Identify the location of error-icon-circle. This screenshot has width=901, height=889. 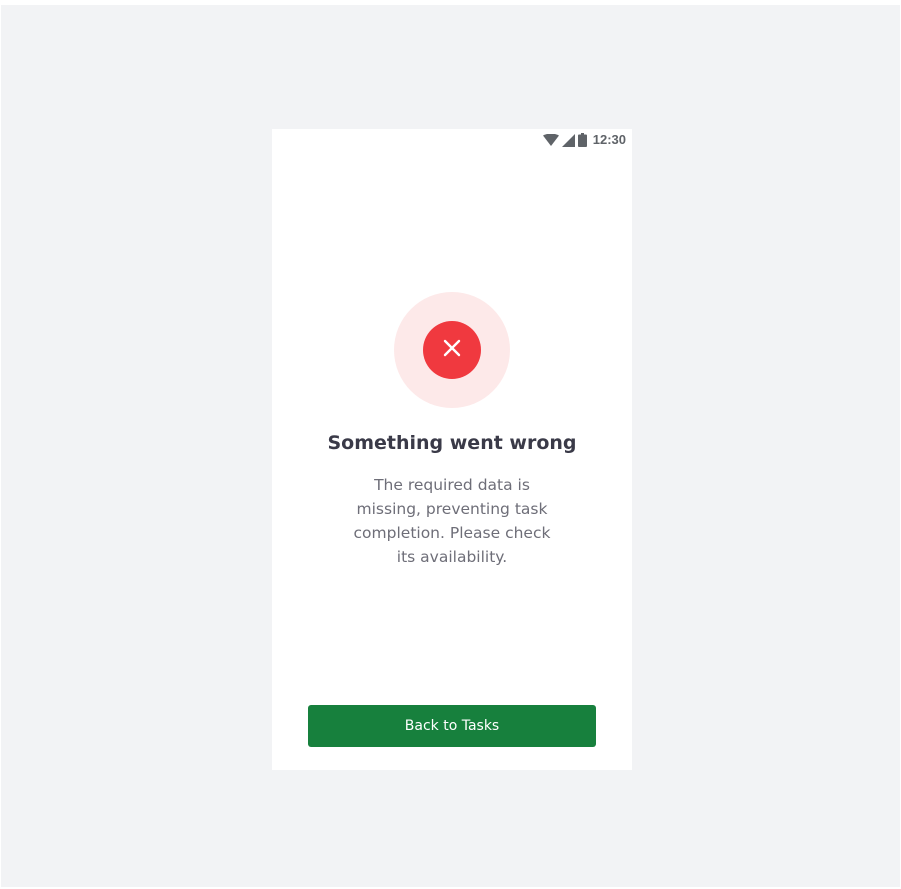
(452, 350).